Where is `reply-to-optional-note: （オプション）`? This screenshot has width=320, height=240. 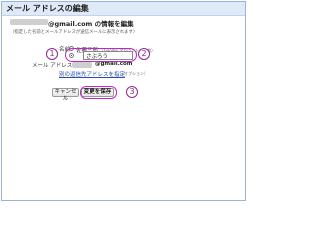 reply-to-optional-note: （オプション） is located at coordinates (134, 73).